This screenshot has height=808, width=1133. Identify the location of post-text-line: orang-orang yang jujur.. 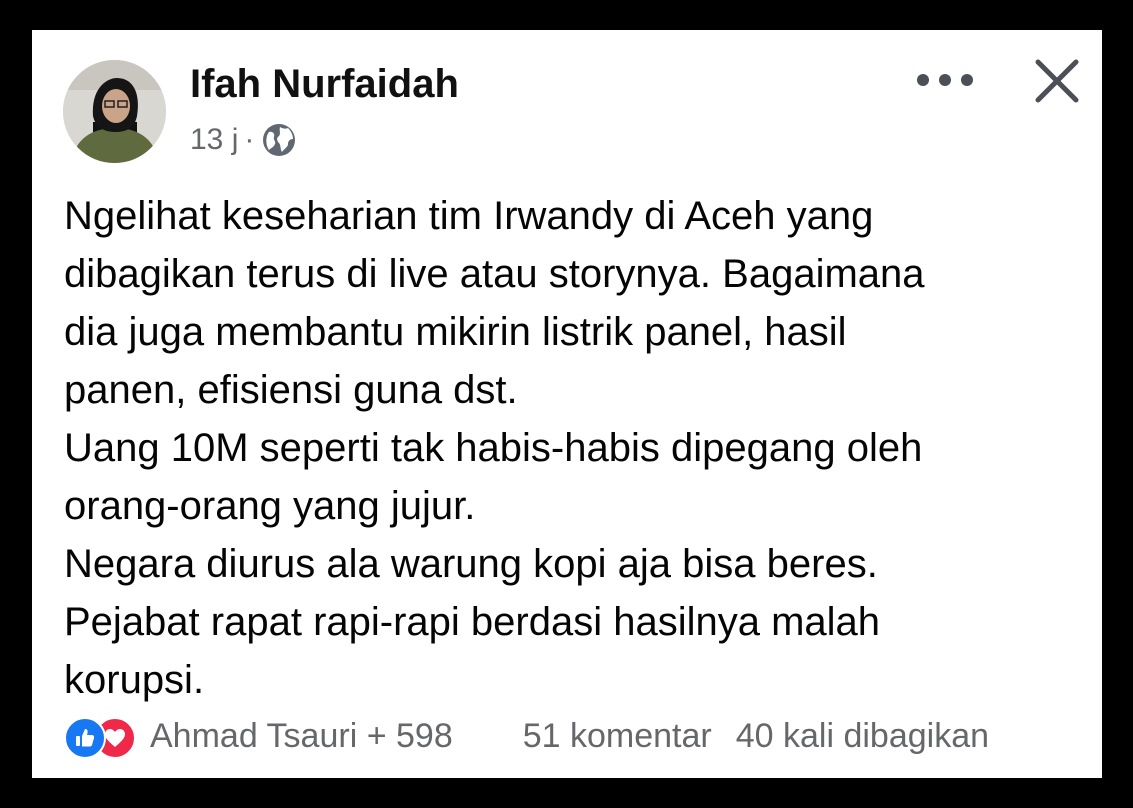
(270, 506).